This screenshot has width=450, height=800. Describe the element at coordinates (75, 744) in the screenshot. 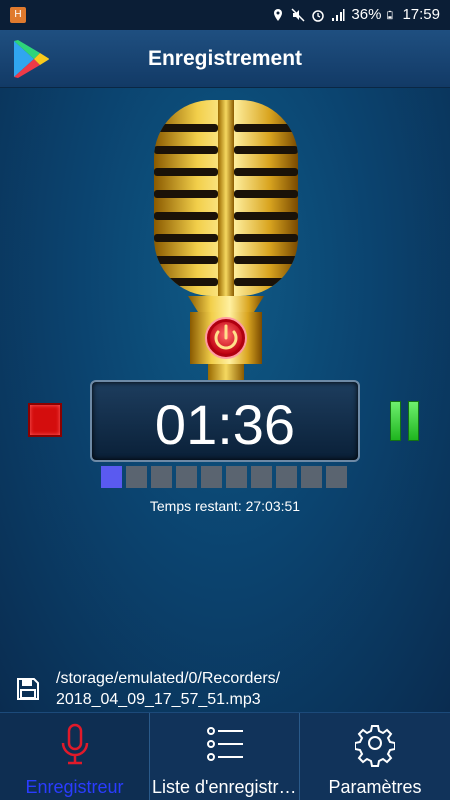

I see `microphone-icon` at that location.